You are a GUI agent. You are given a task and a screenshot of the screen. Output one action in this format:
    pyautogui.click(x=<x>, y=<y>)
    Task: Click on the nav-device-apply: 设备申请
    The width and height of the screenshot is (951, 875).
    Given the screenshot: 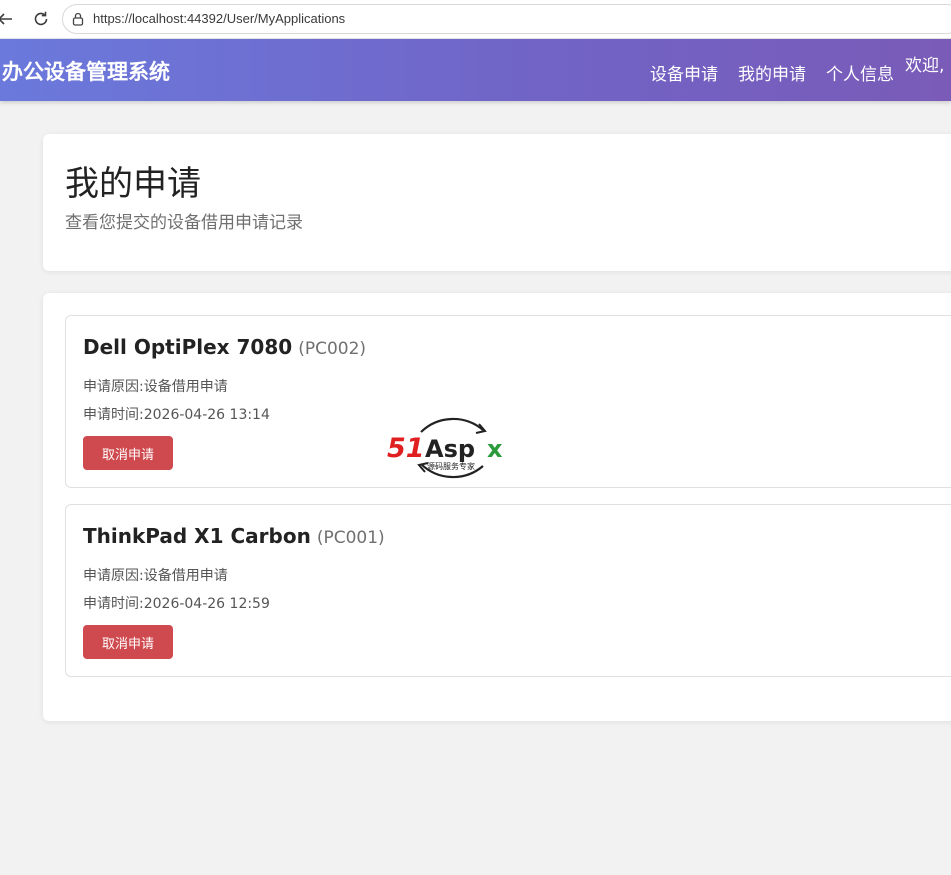 What is the action you would take?
    pyautogui.click(x=684, y=72)
    